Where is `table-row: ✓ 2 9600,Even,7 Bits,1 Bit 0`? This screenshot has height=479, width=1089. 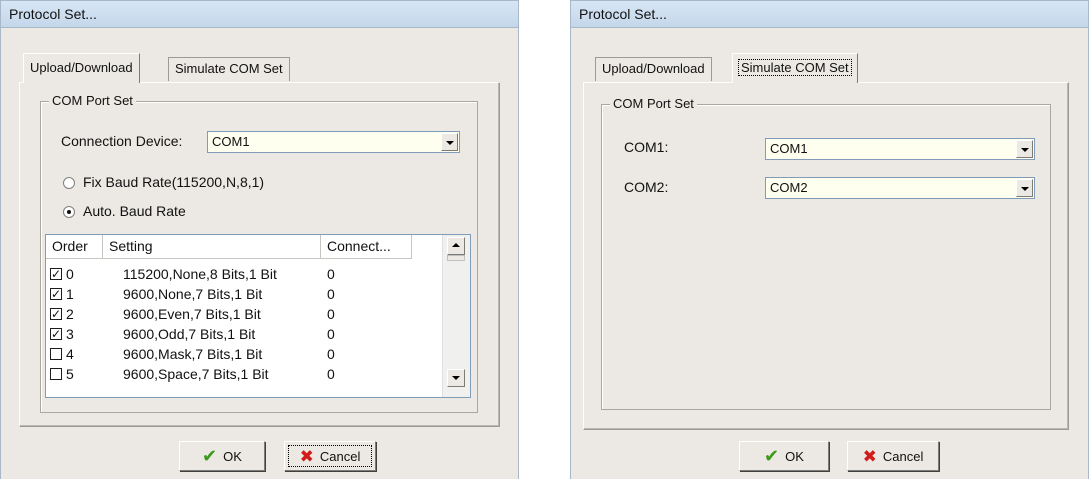
table-row: ✓ 2 9600,Even,7 Bits,1 Bit 0 is located at coordinates (242, 314).